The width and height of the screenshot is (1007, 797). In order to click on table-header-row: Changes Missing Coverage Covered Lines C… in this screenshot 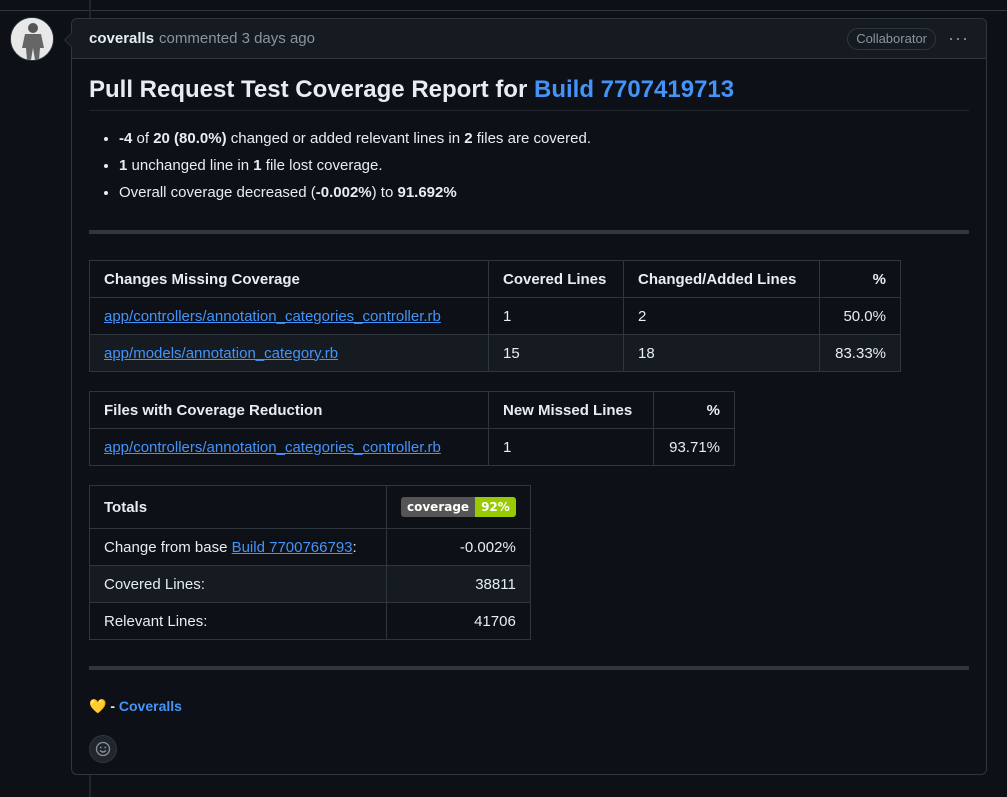, I will do `click(495, 279)`.